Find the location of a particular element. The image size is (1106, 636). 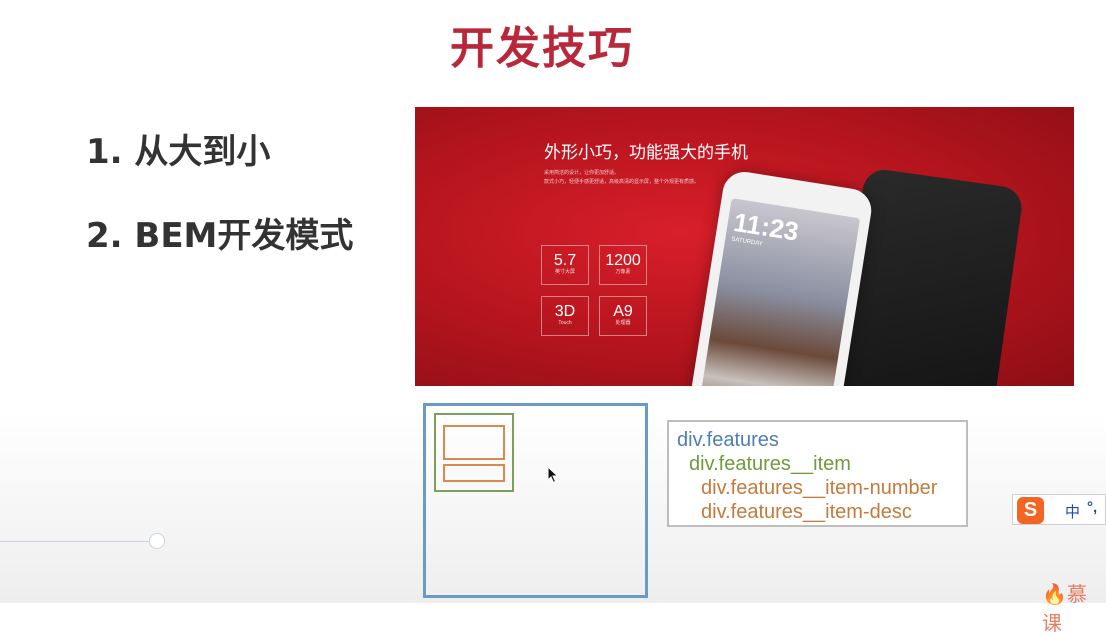

progress-timeline is located at coordinates (75, 541).